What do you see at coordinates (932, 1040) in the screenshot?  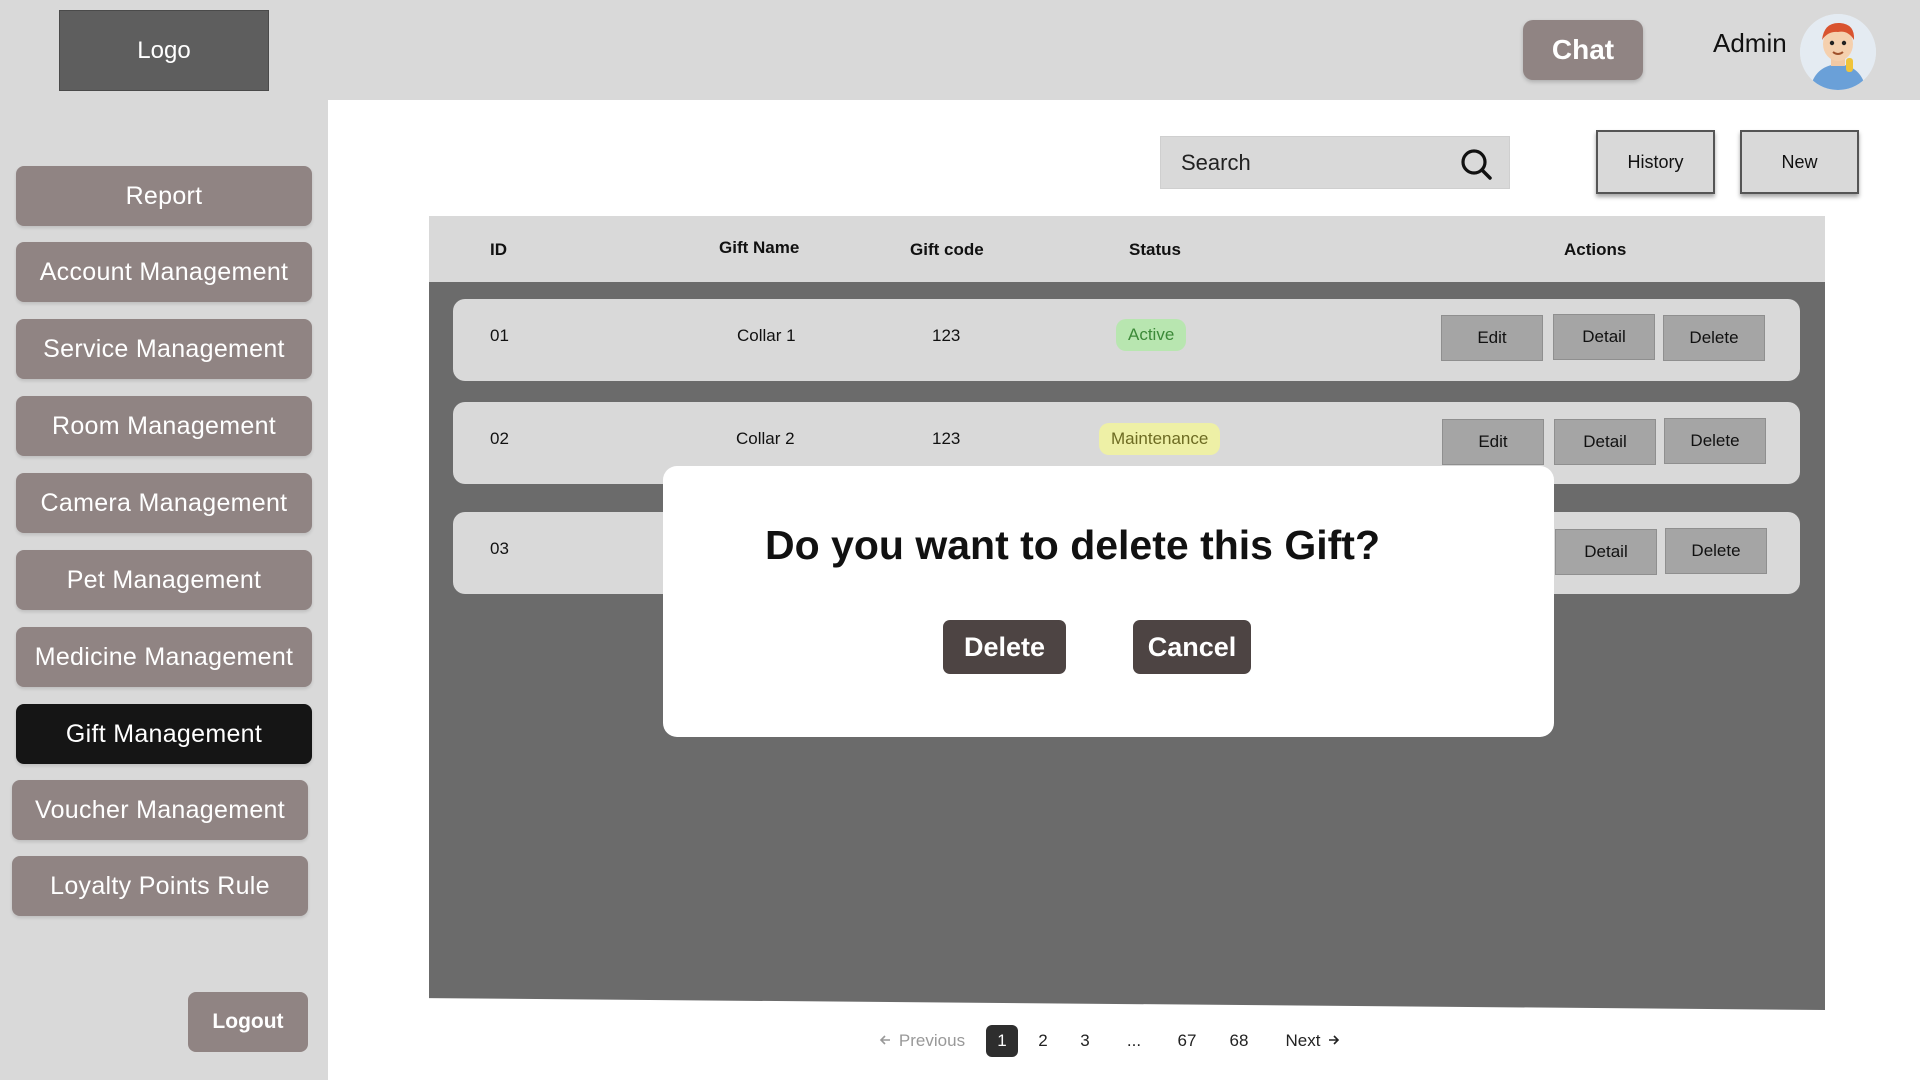 I see `pagination-previous-label: Previous` at bounding box center [932, 1040].